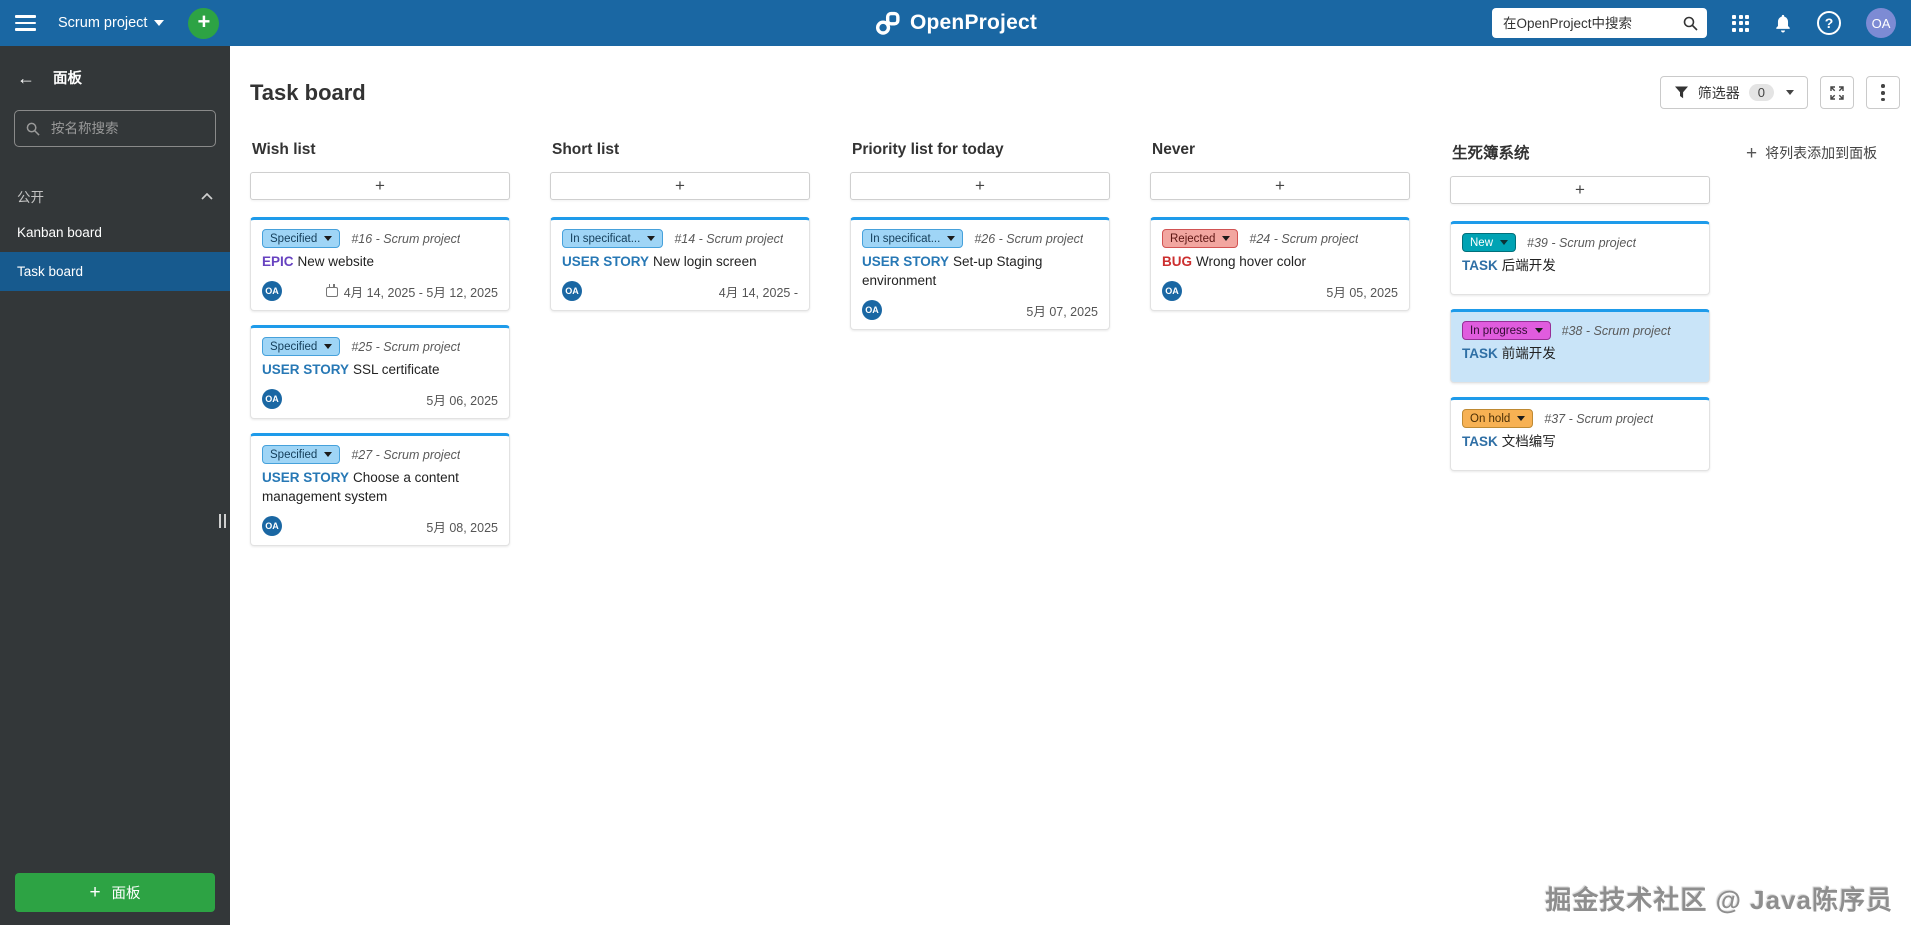 This screenshot has width=1911, height=925. What do you see at coordinates (1193, 238) in the screenshot?
I see `status-badge-label: Rejected` at bounding box center [1193, 238].